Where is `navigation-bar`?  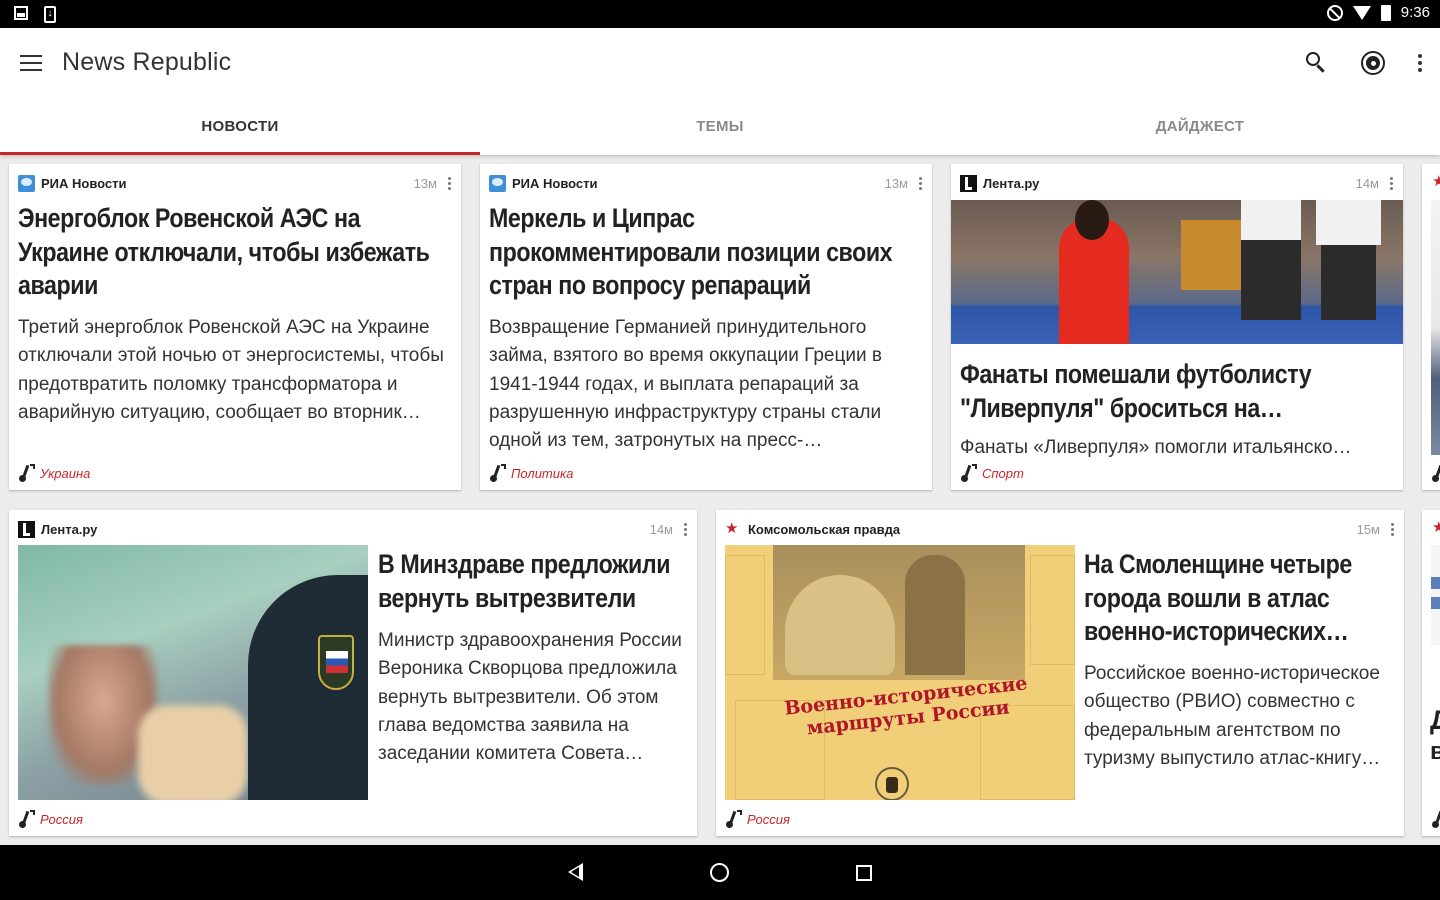 navigation-bar is located at coordinates (720, 872).